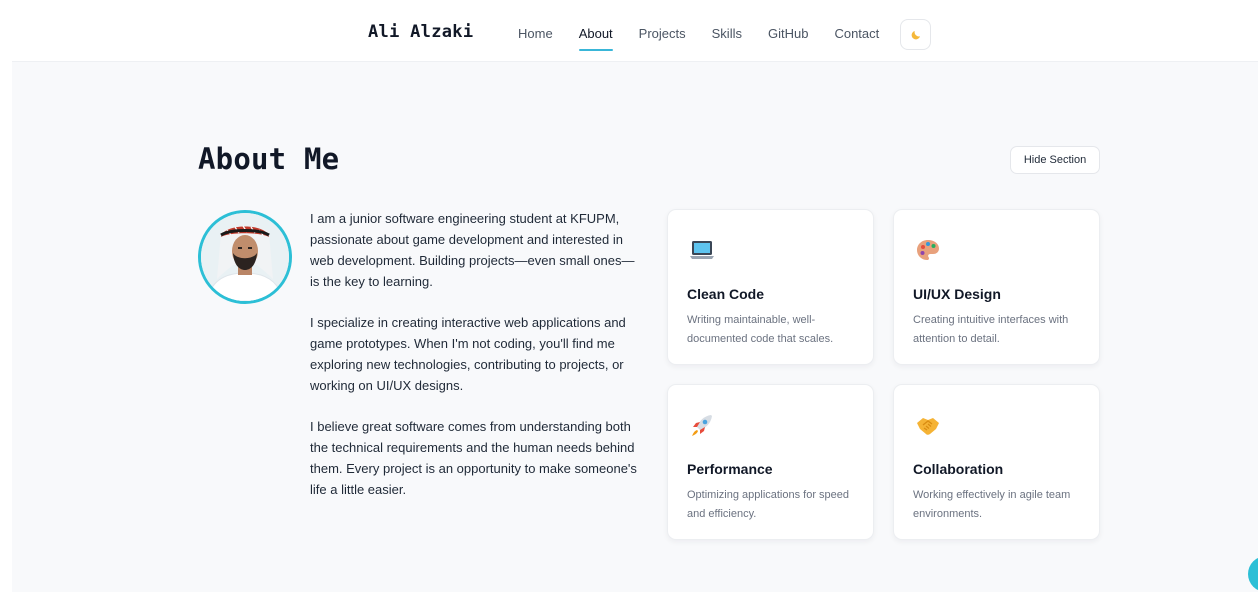 Image resolution: width=1258 pixels, height=592 pixels. What do you see at coordinates (269, 159) in the screenshot?
I see `section-title: About Me` at bounding box center [269, 159].